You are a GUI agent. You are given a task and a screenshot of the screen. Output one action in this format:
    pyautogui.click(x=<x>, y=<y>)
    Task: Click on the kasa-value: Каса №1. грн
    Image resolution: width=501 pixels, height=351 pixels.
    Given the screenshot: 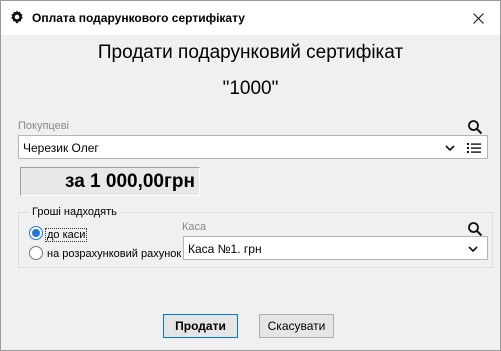 What is the action you would take?
    pyautogui.click(x=225, y=249)
    